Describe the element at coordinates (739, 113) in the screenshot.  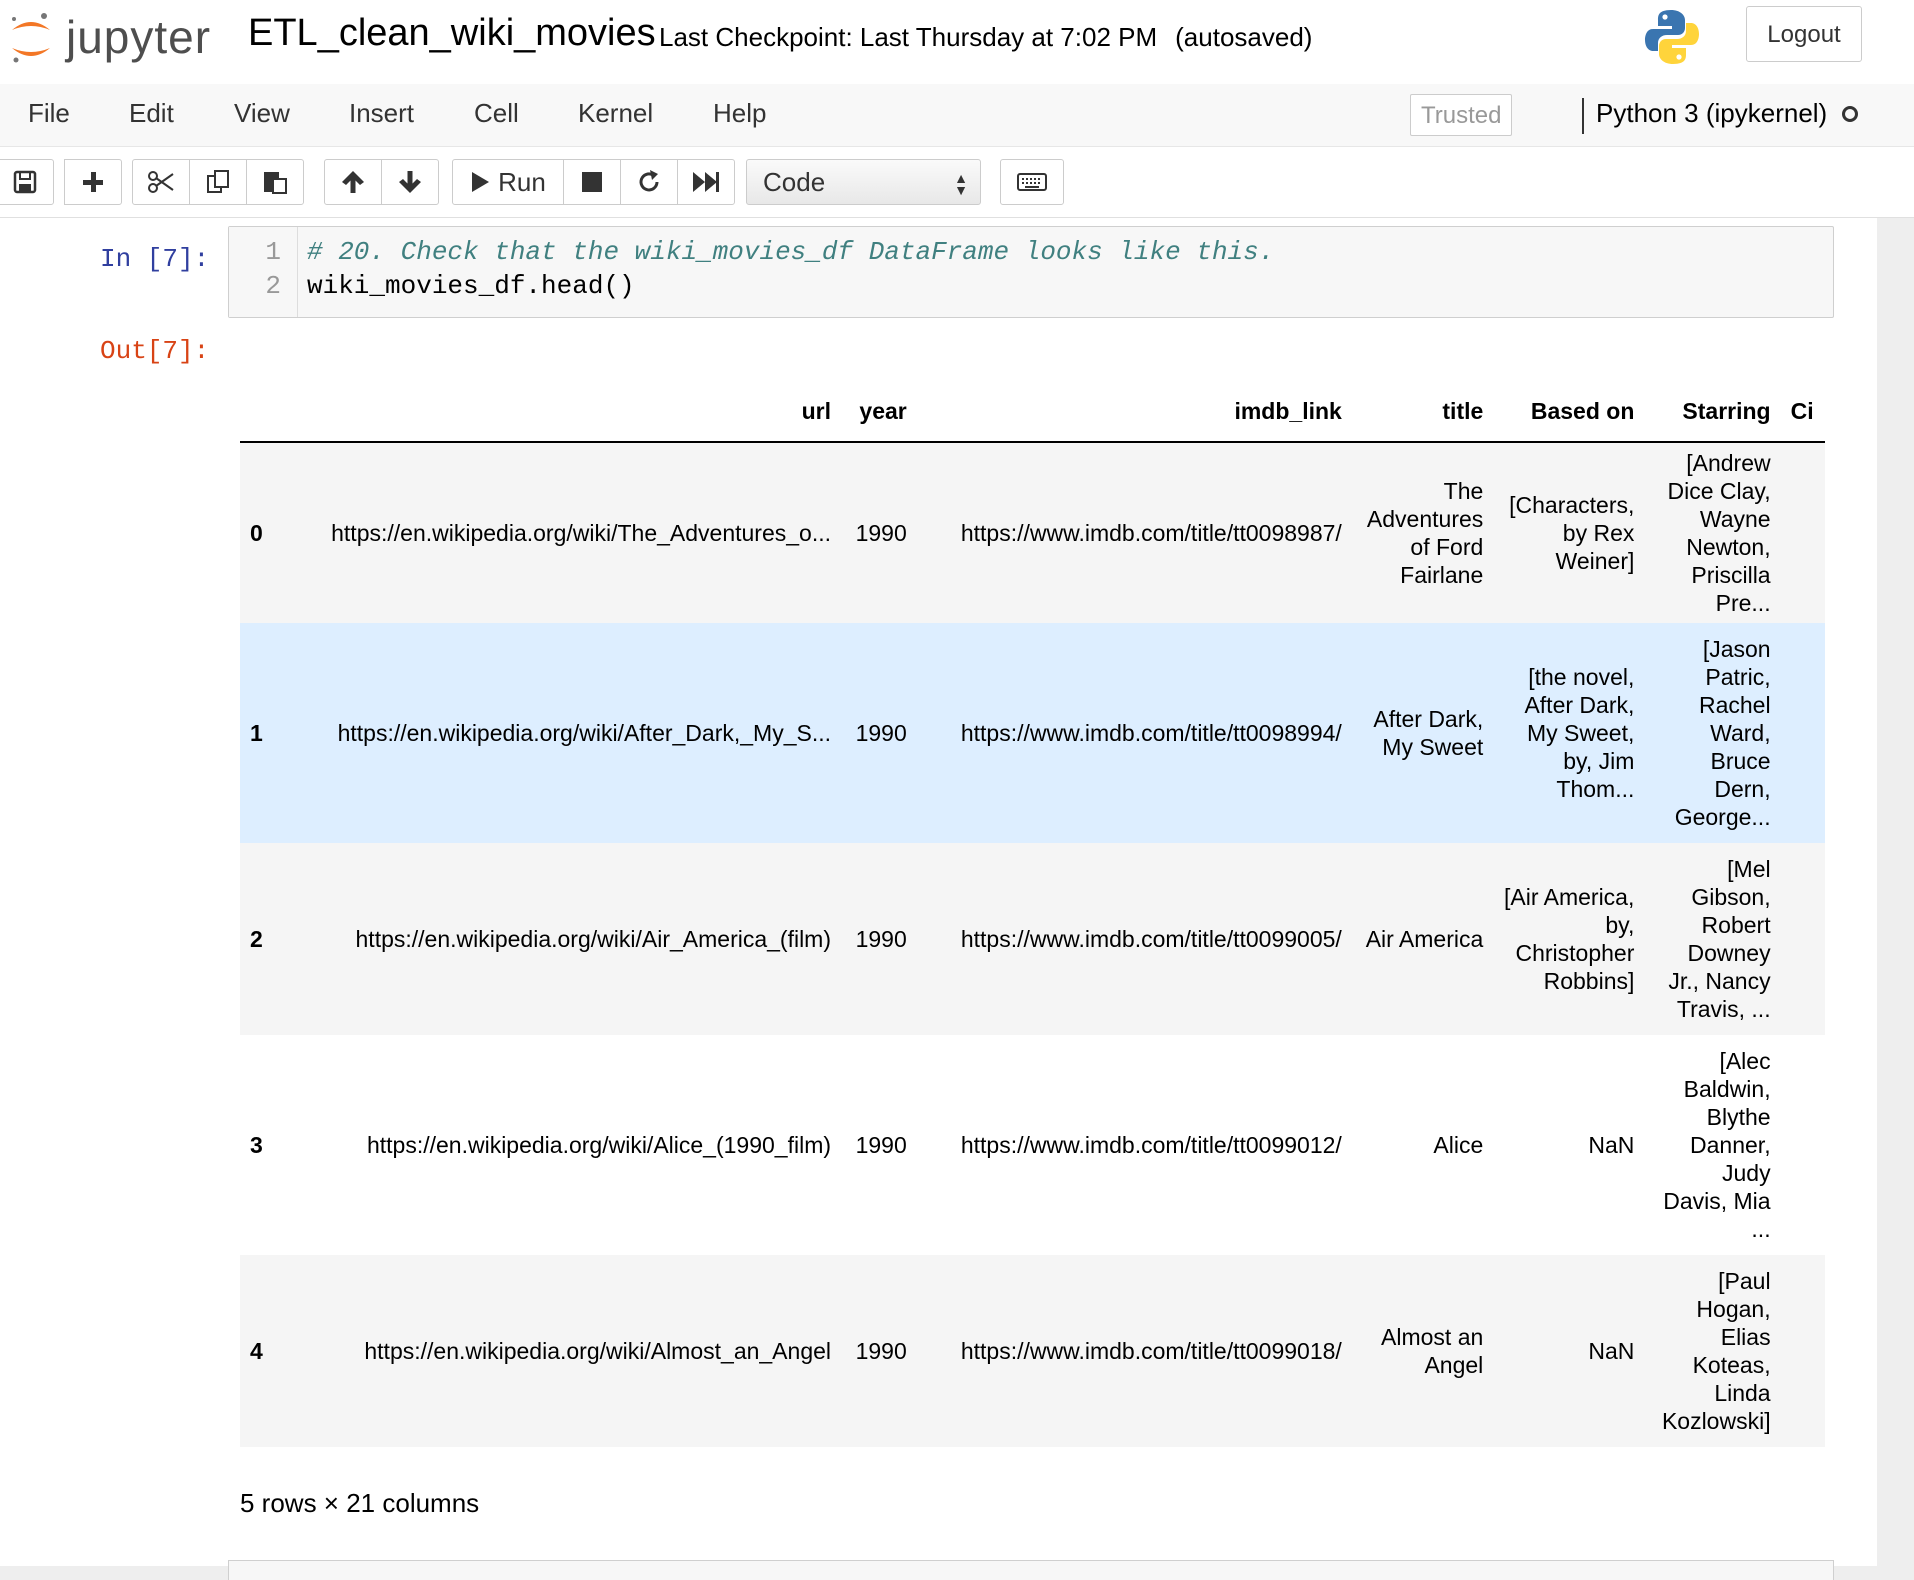
I see `menu-help: Help` at that location.